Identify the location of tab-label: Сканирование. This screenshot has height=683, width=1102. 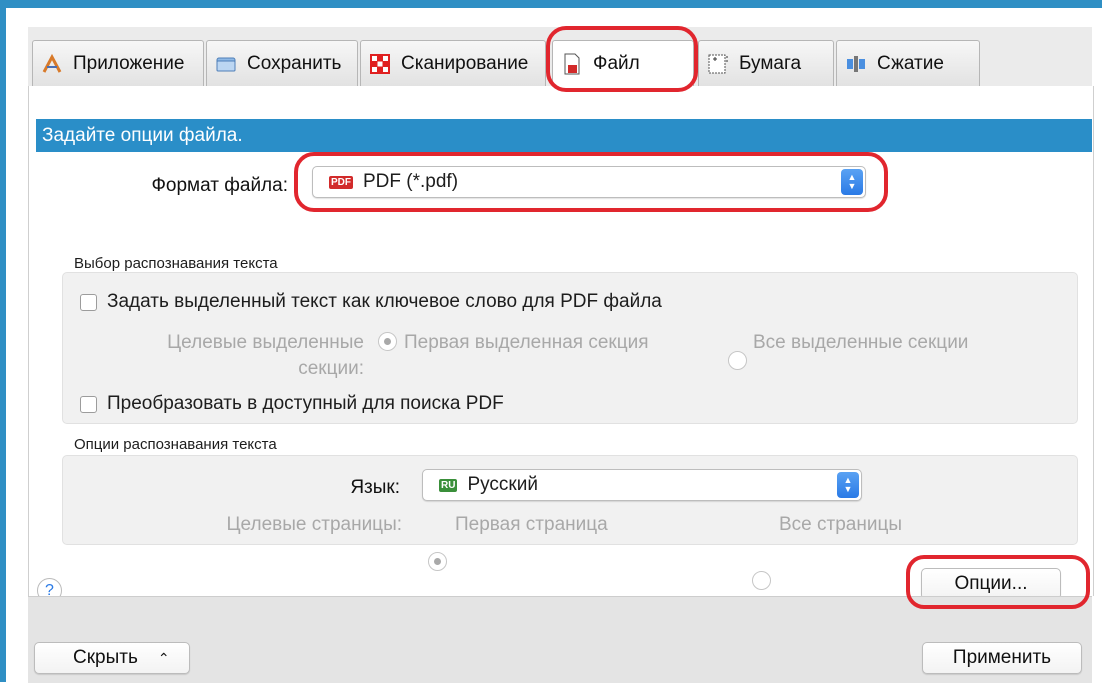
(465, 63).